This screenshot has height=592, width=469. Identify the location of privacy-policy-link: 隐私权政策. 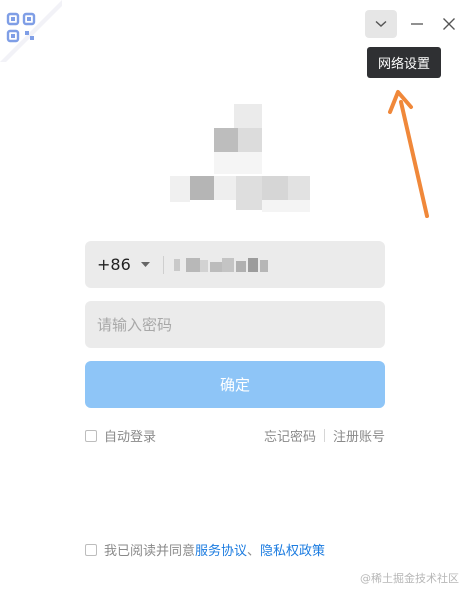
(292, 551).